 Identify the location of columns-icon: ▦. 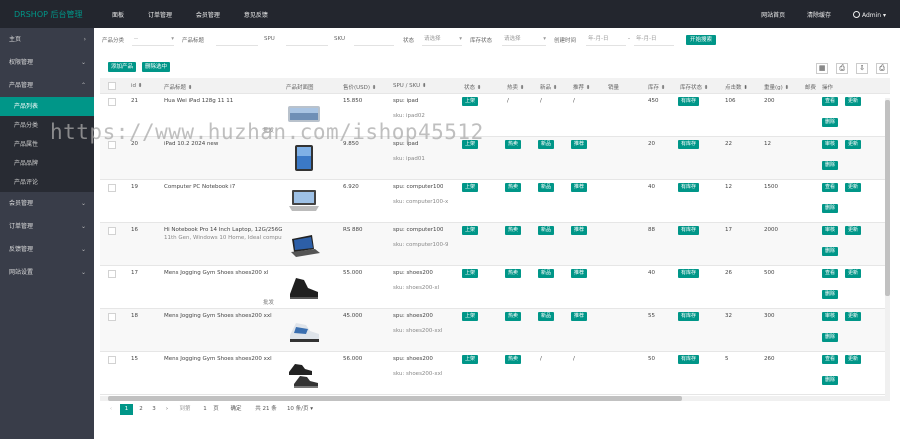
(822, 68).